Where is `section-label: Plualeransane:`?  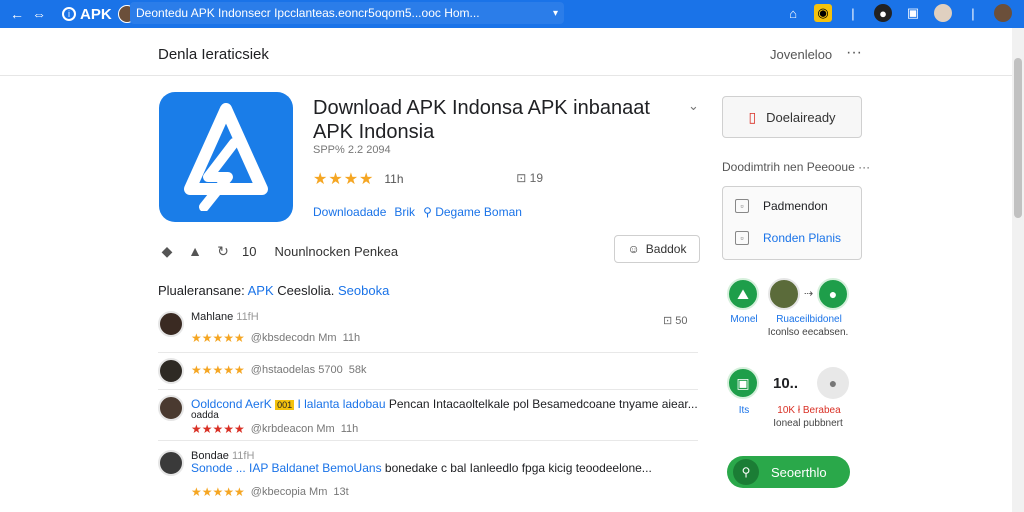
section-label: Plualeransane: is located at coordinates (201, 290).